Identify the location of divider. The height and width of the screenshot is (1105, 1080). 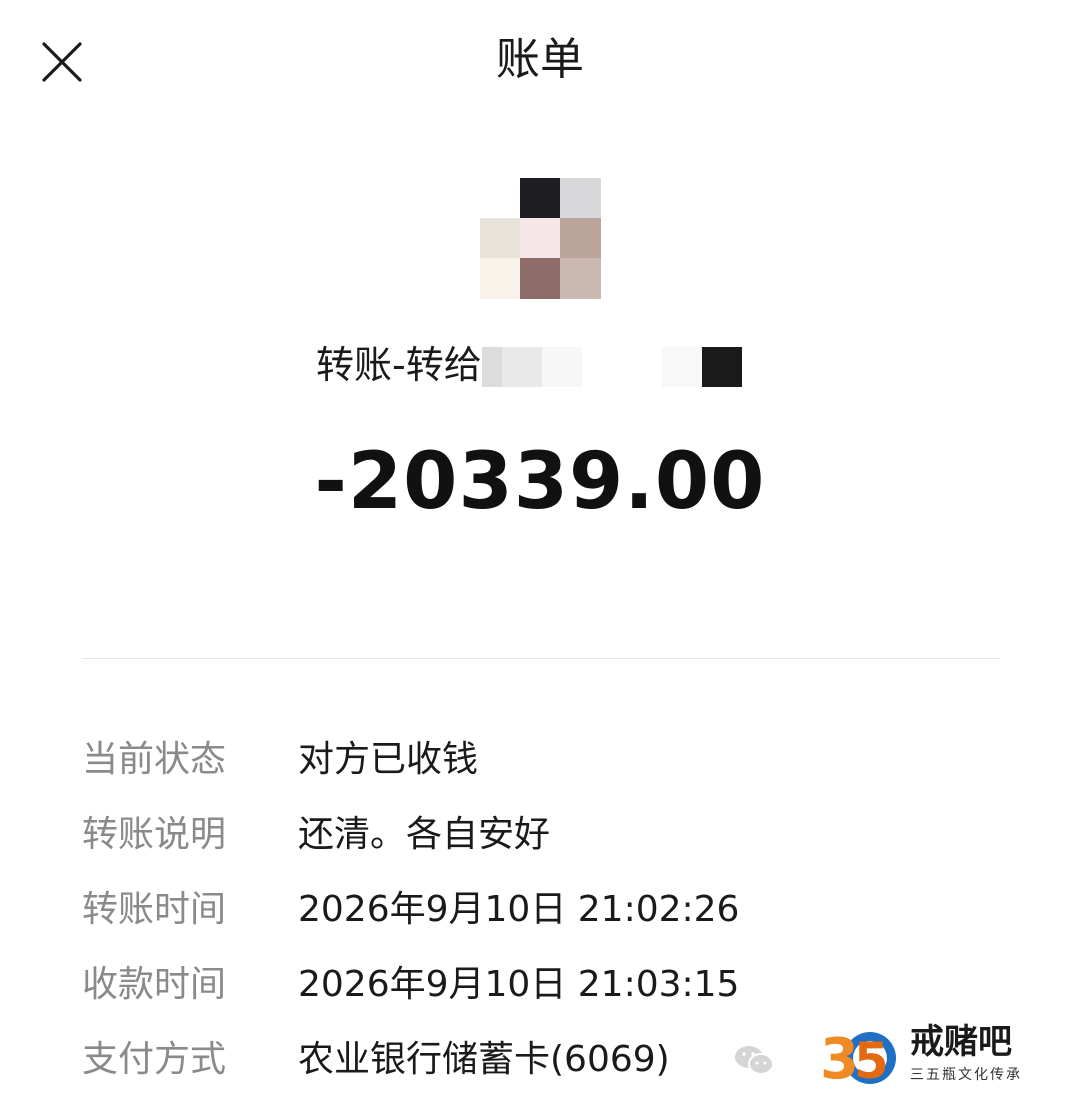
(541, 658).